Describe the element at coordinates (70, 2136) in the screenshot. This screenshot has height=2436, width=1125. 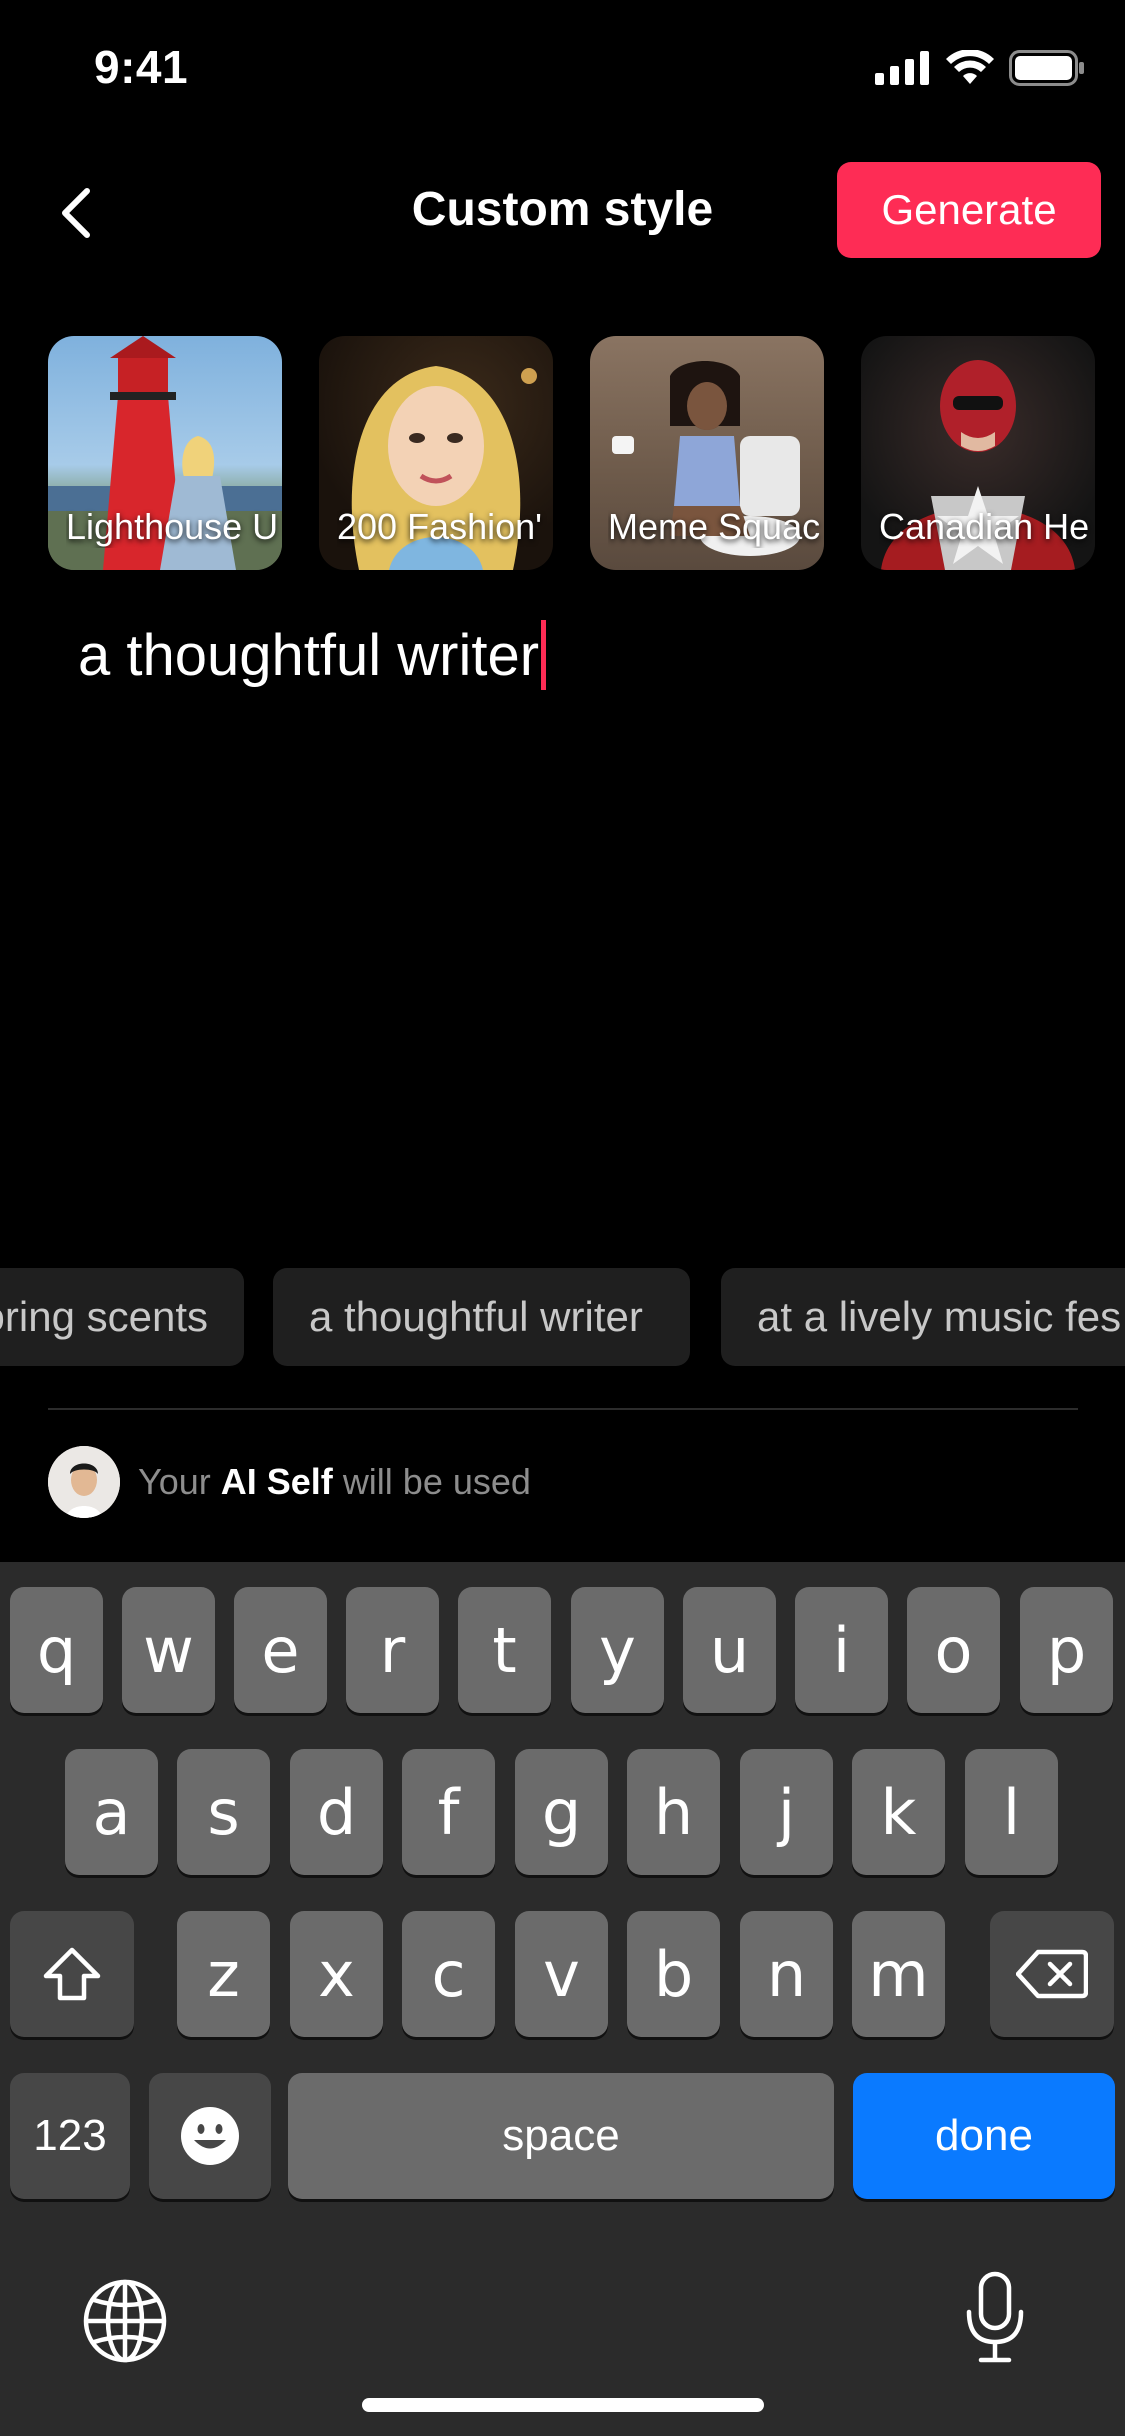
I see `numbers-key: 123` at that location.